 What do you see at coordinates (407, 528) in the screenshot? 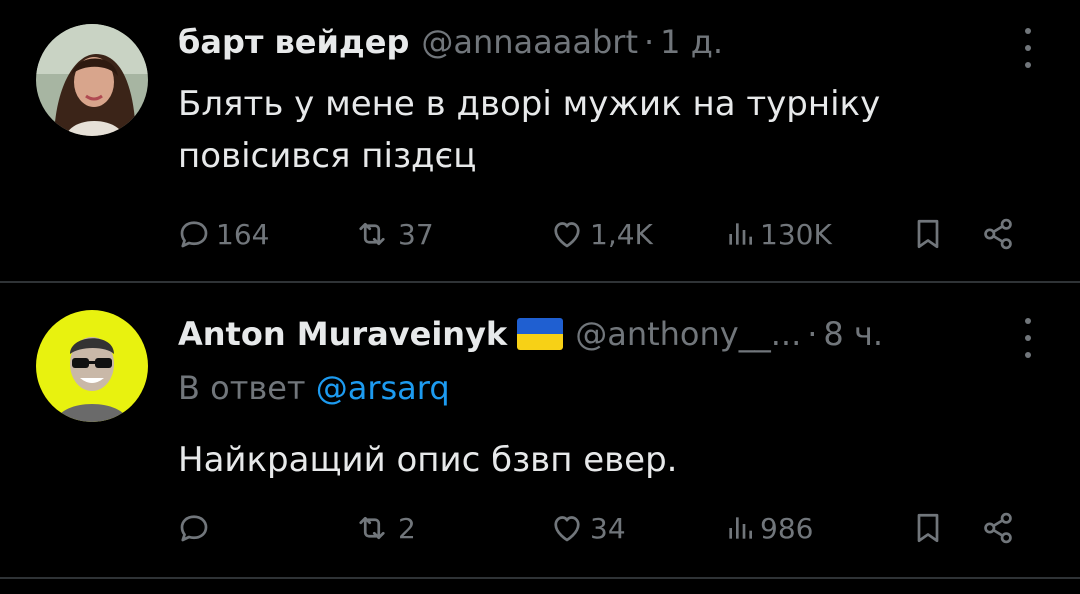
I see `retweet-count: 2` at bounding box center [407, 528].